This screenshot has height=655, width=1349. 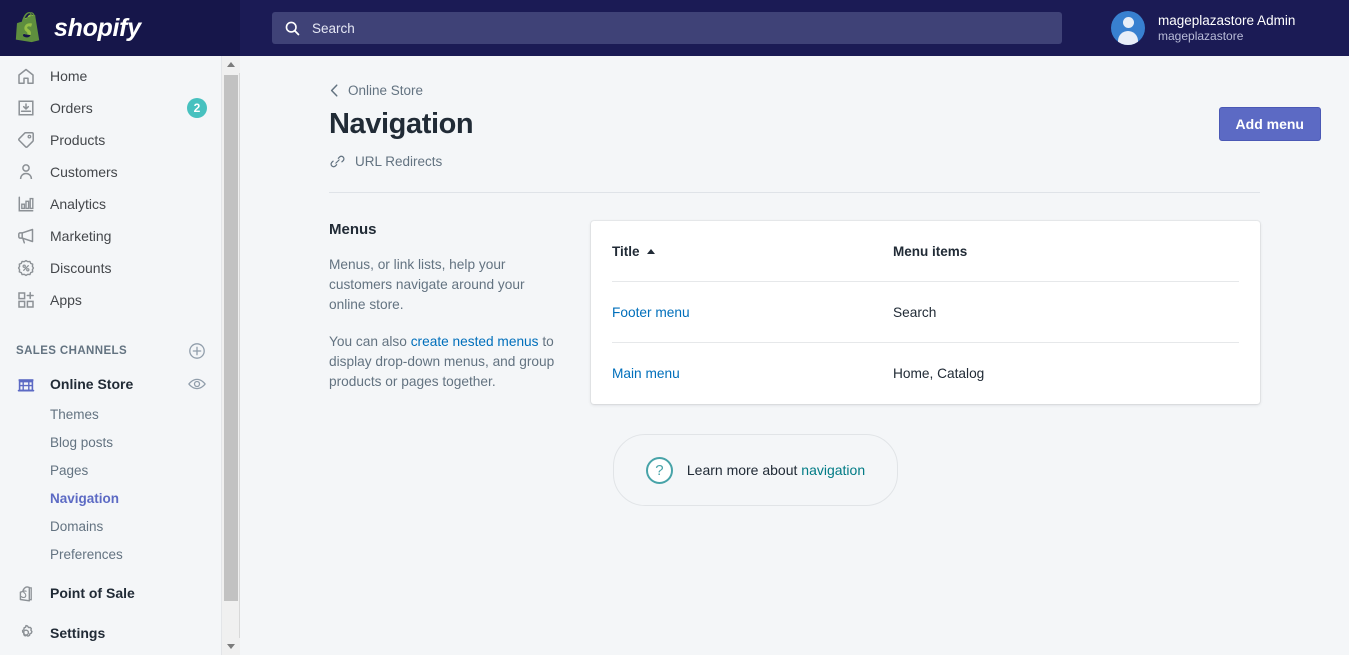 What do you see at coordinates (26, 76) in the screenshot?
I see `home-icon` at bounding box center [26, 76].